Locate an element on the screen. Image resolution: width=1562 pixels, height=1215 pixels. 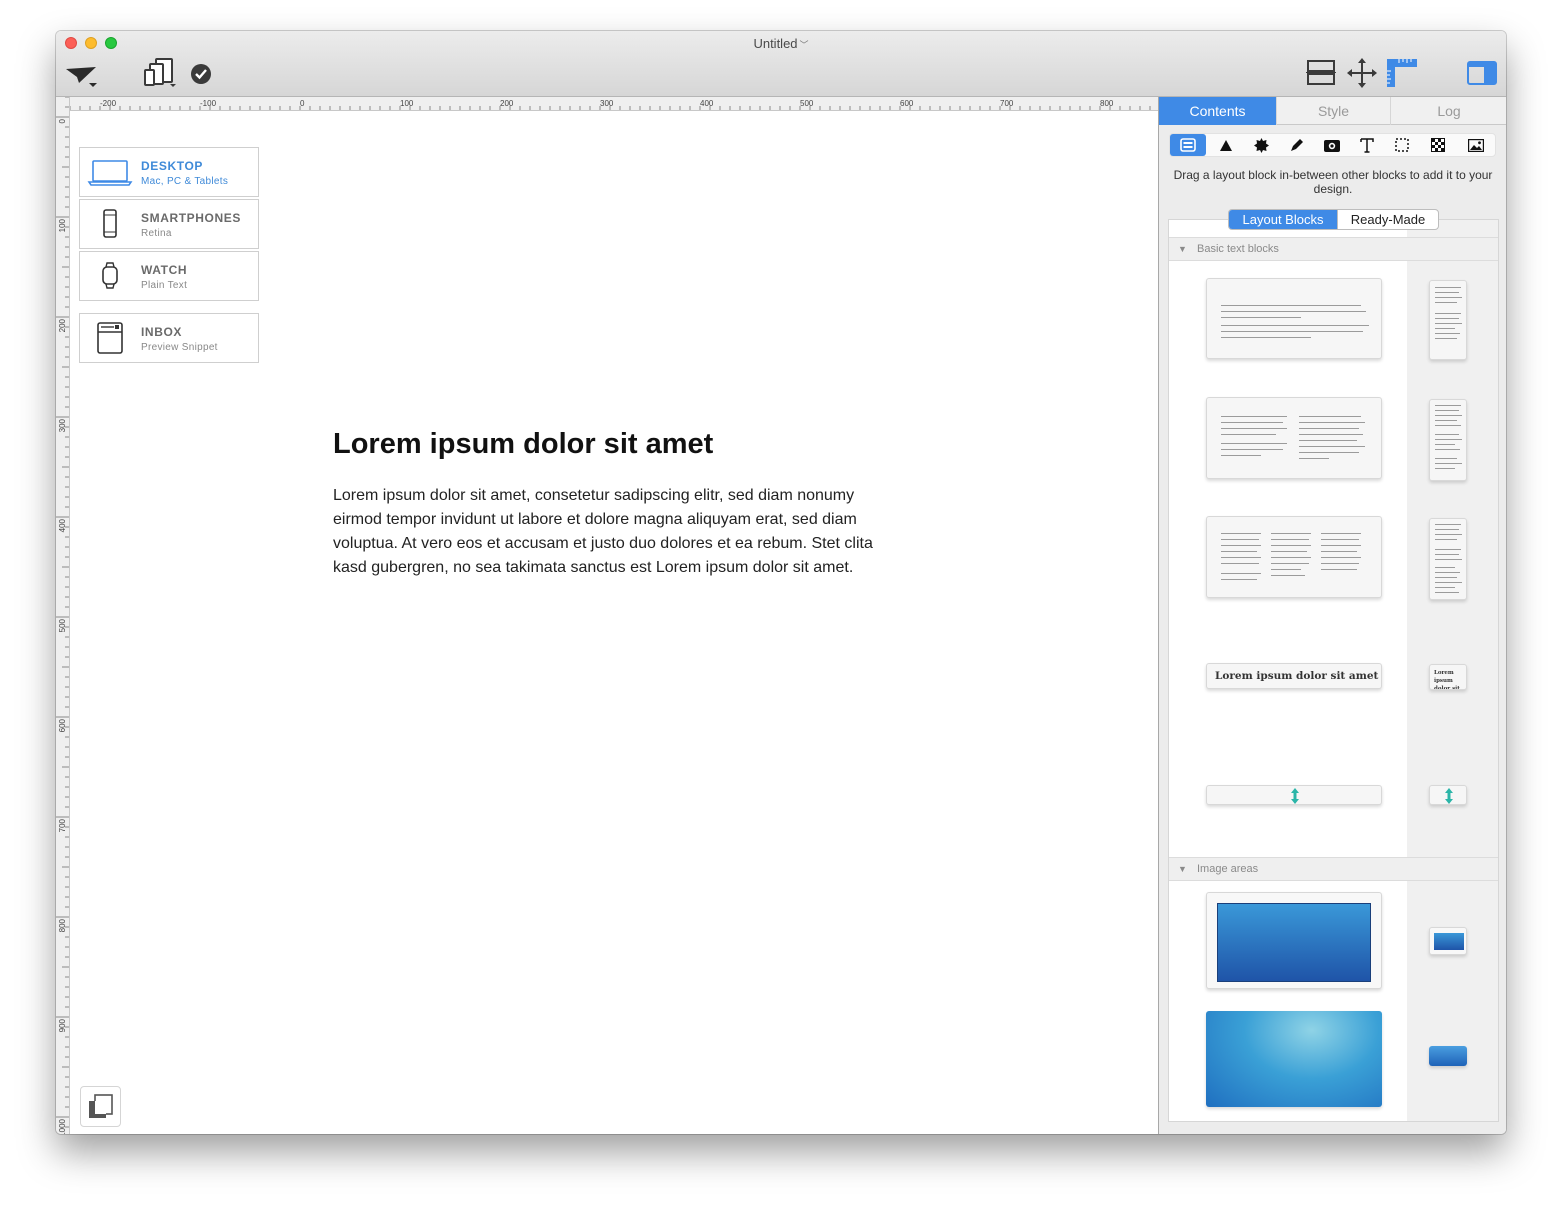
move-icon is located at coordinates (1362, 73).